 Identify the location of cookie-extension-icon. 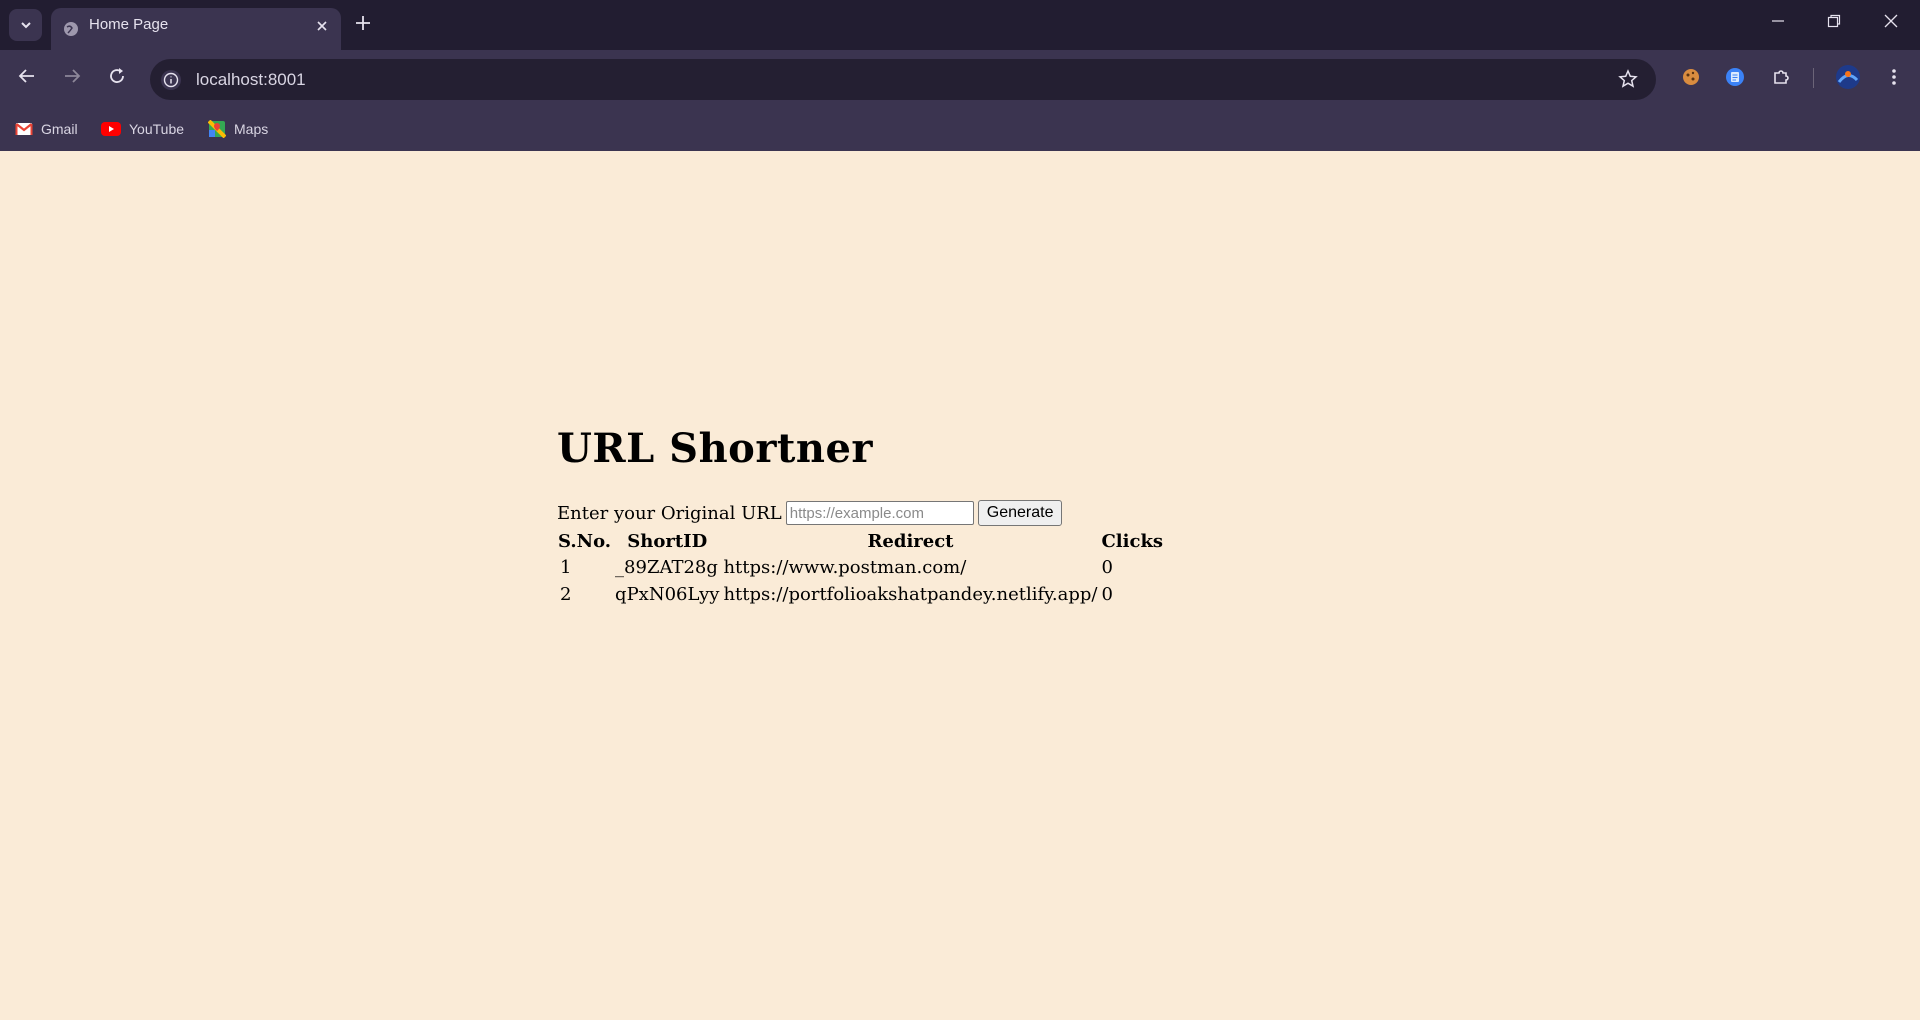
(1691, 77).